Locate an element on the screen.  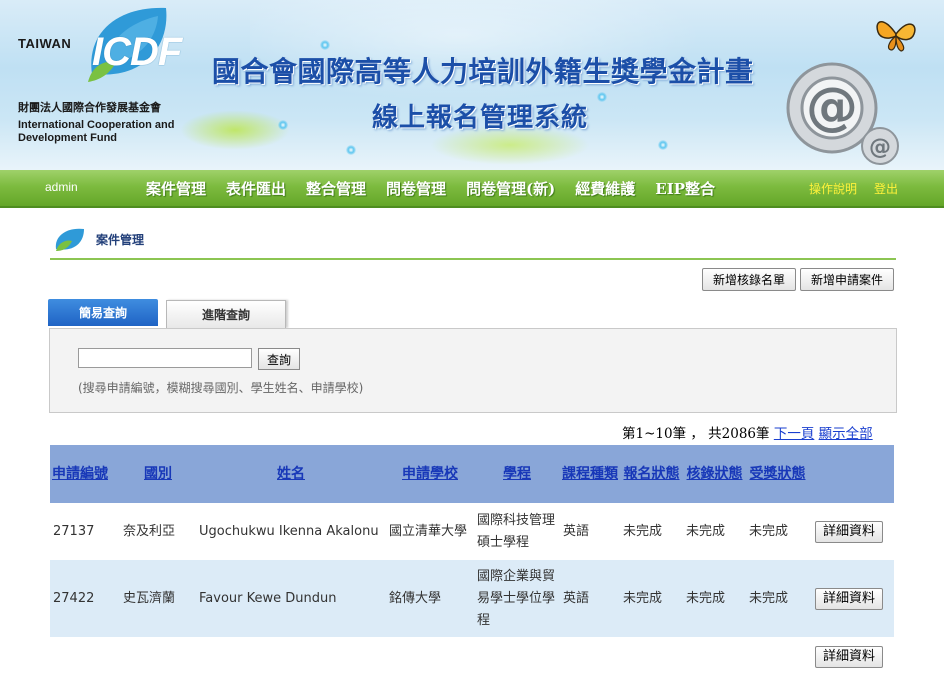
column-header-name: 姓名 is located at coordinates (291, 474).